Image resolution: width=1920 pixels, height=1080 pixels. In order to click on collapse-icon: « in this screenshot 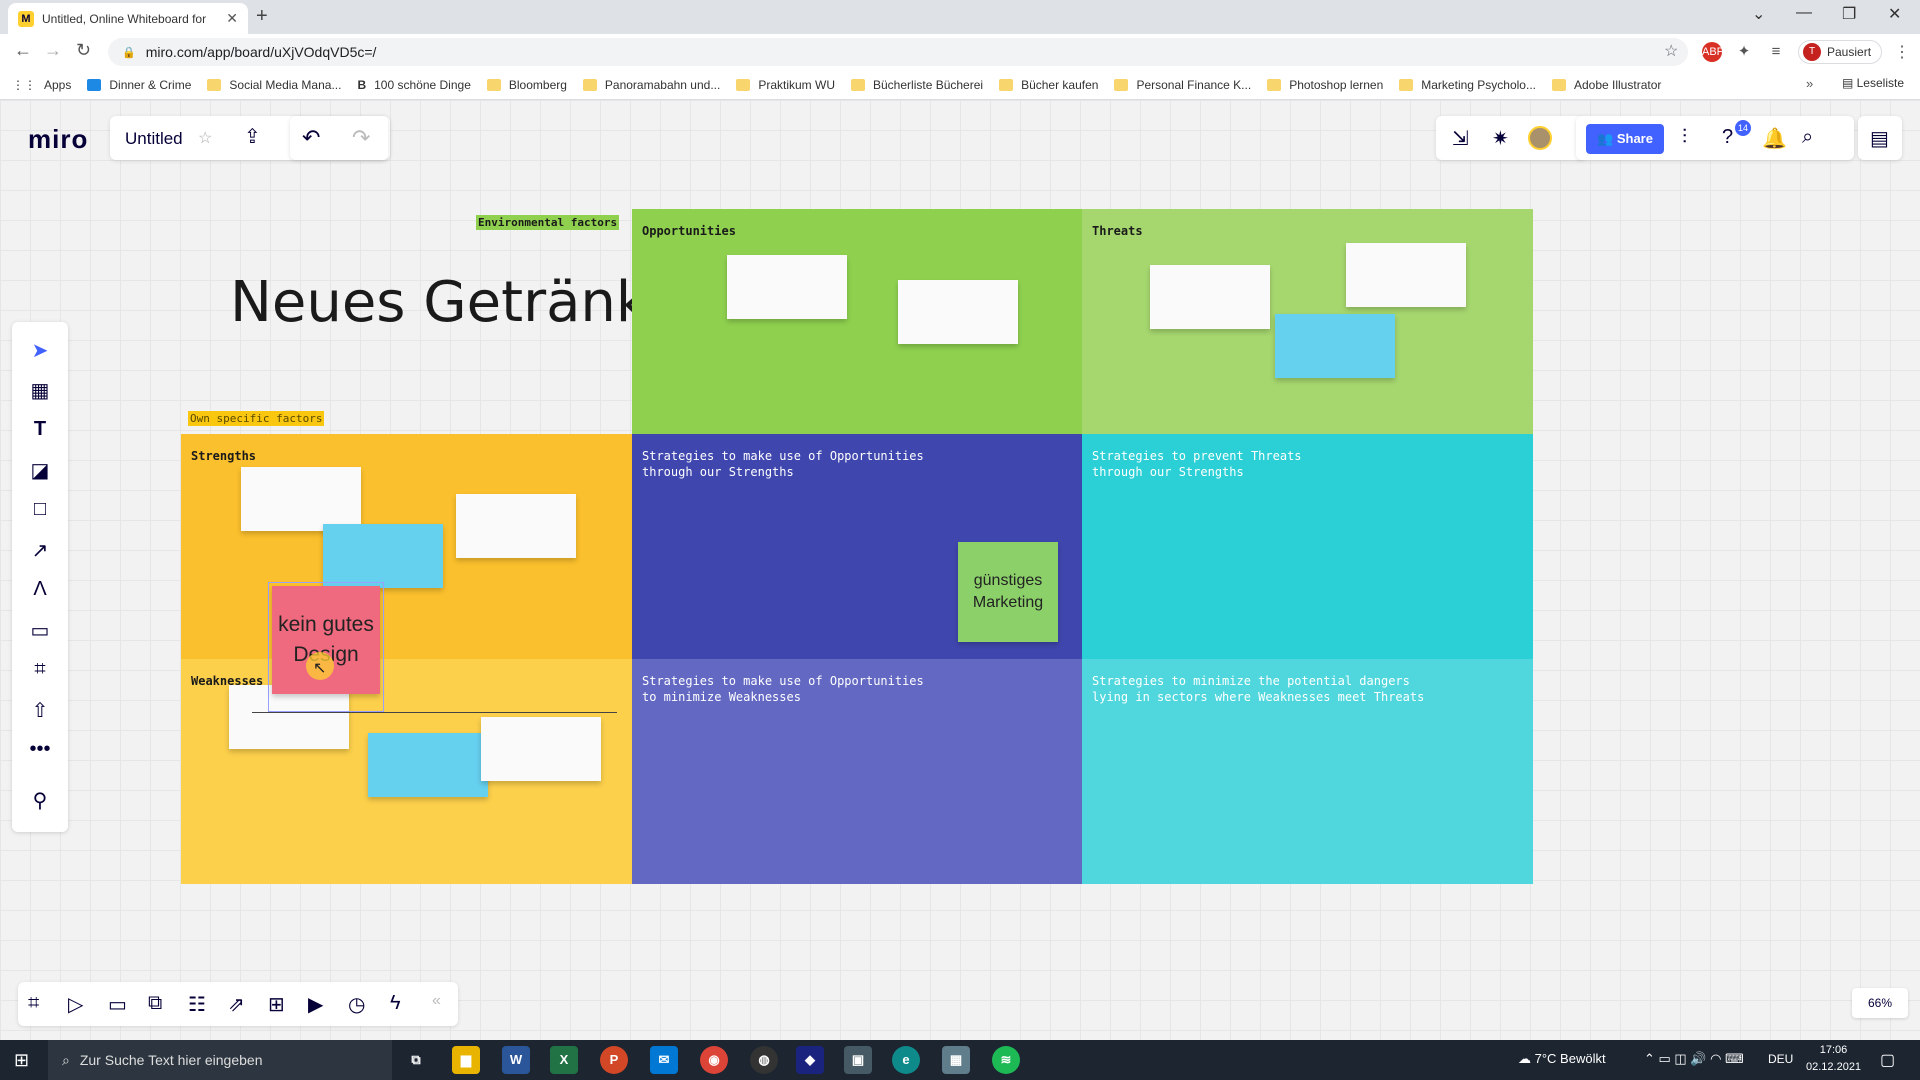, I will do `click(436, 1001)`.